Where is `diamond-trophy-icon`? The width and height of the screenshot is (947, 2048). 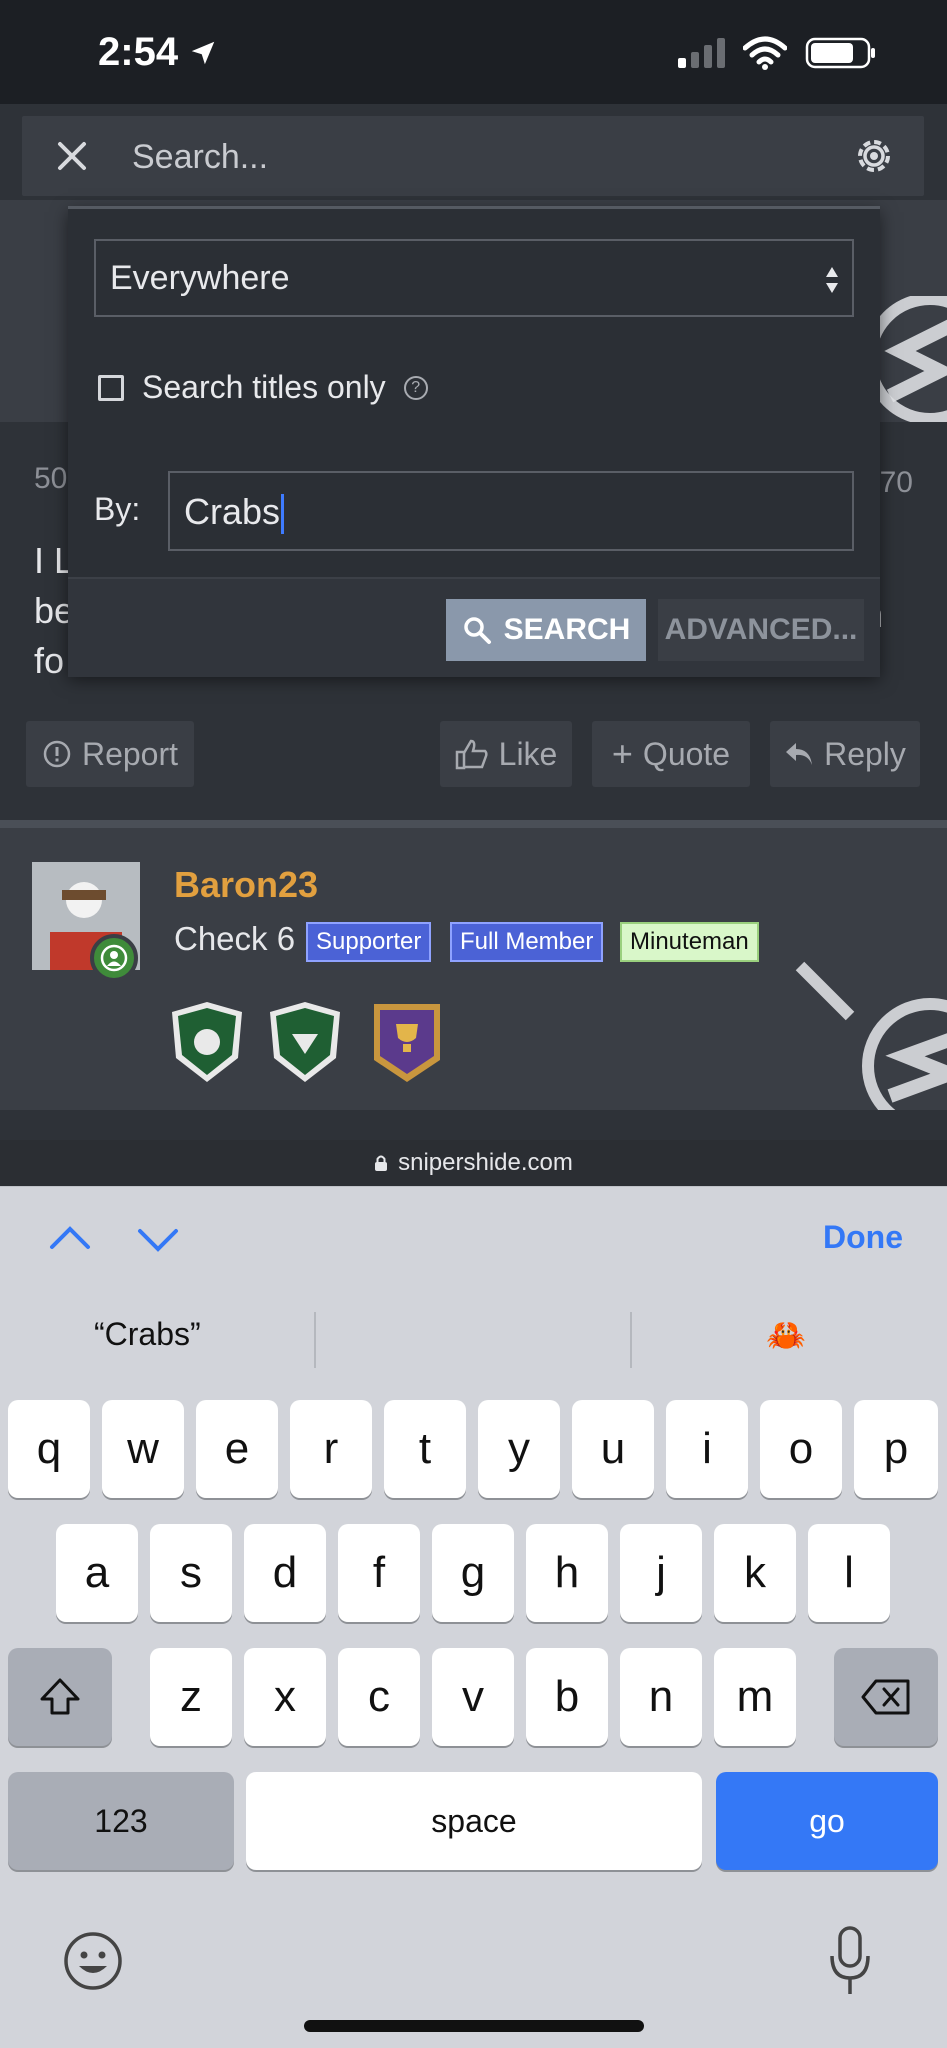 diamond-trophy-icon is located at coordinates (305, 1042).